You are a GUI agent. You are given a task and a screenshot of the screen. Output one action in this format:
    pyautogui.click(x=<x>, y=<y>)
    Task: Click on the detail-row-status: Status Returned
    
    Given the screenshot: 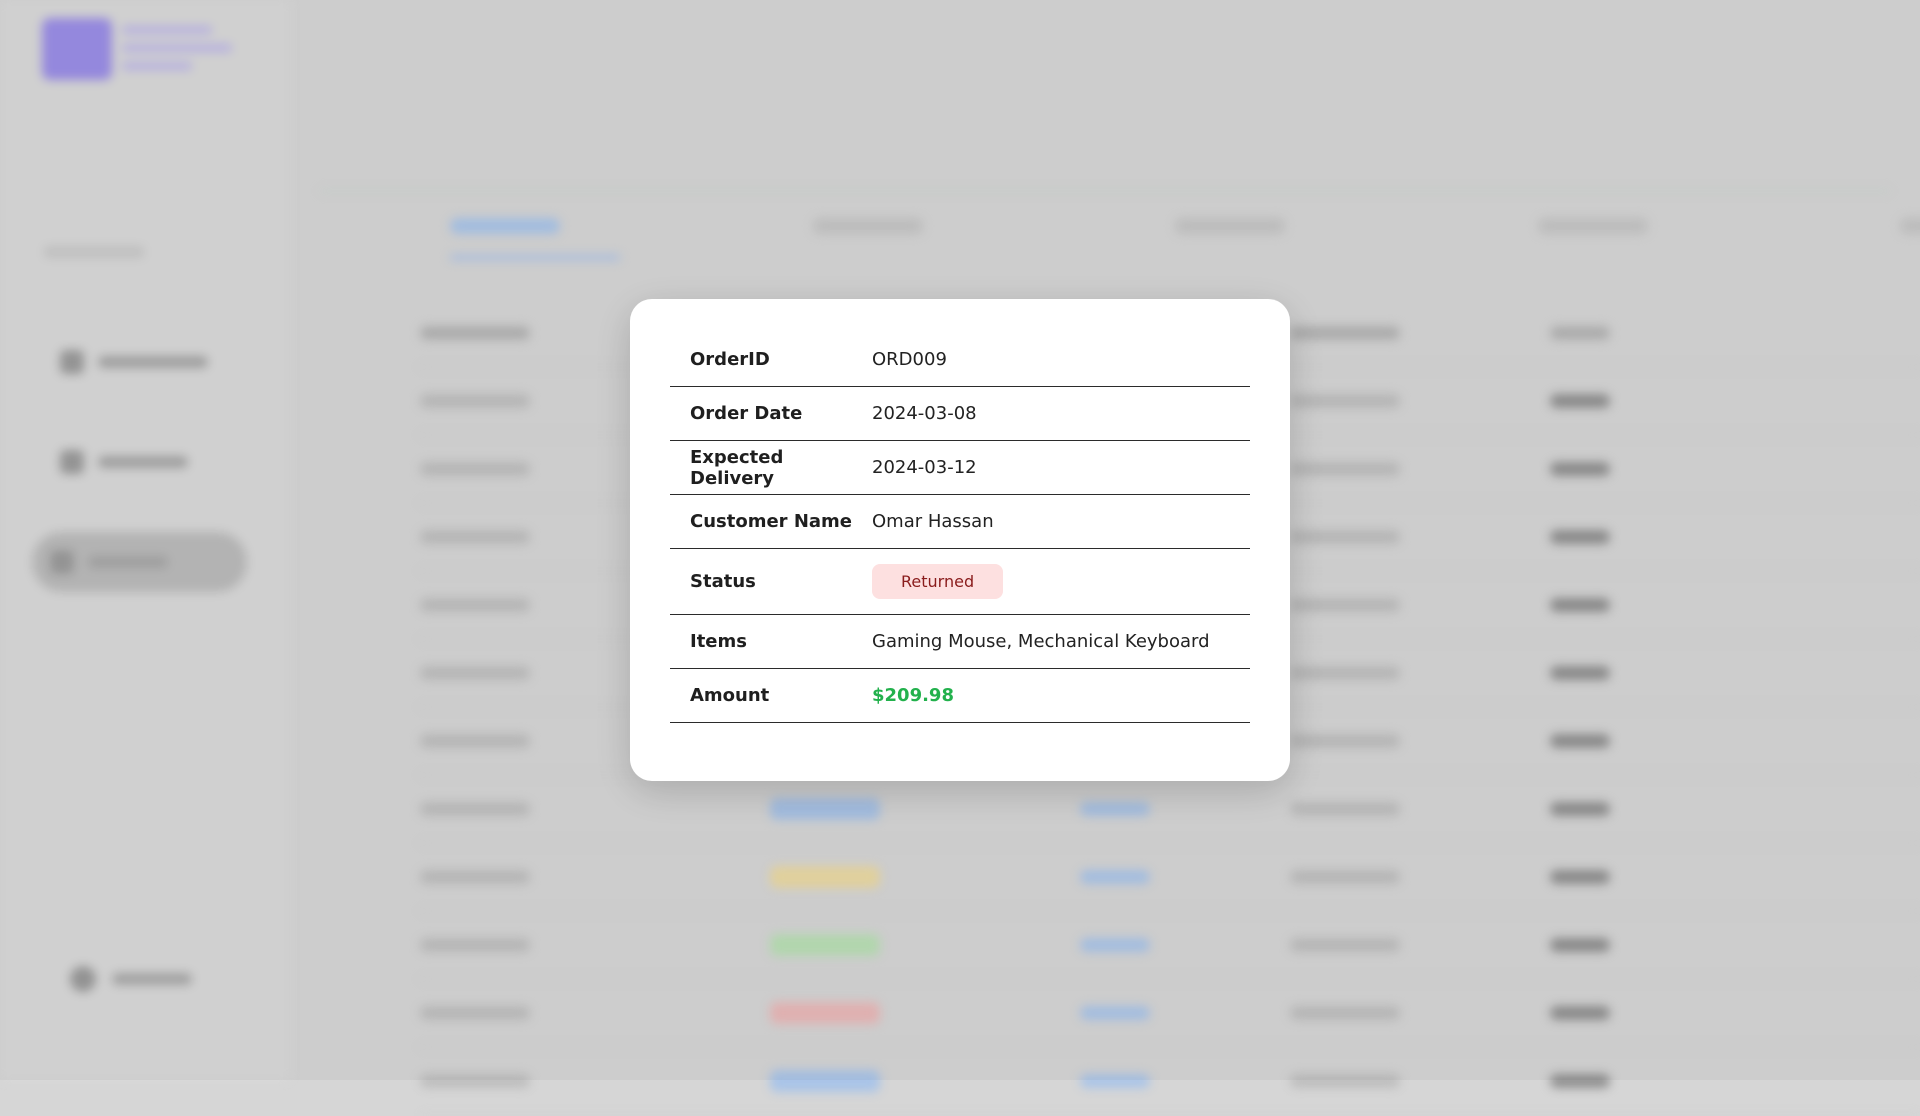 What is the action you would take?
    pyautogui.click(x=960, y=582)
    